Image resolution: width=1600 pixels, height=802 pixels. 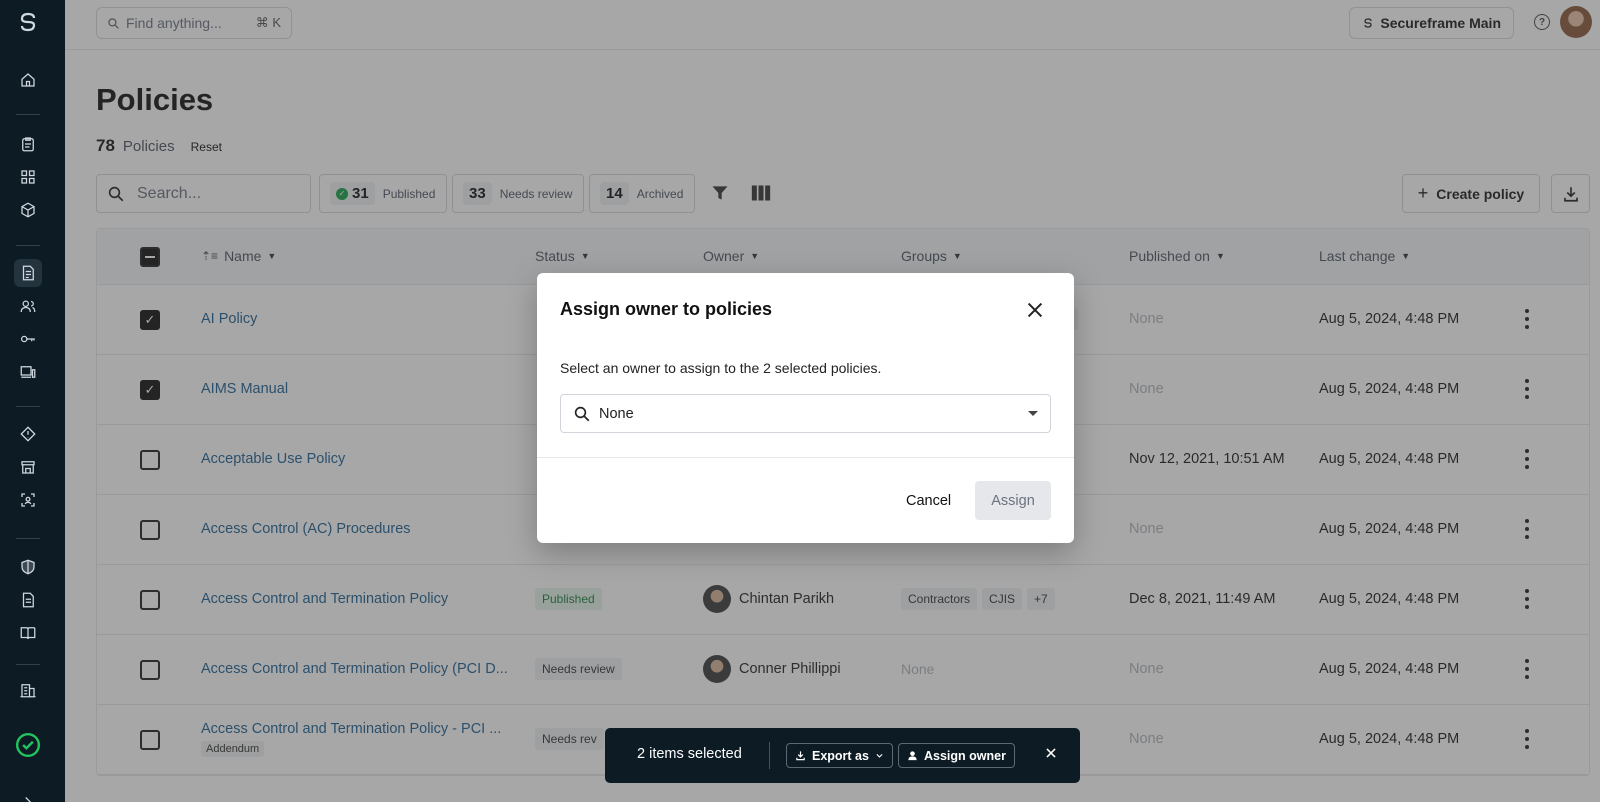 I want to click on owner-select: None, so click(x=805, y=413).